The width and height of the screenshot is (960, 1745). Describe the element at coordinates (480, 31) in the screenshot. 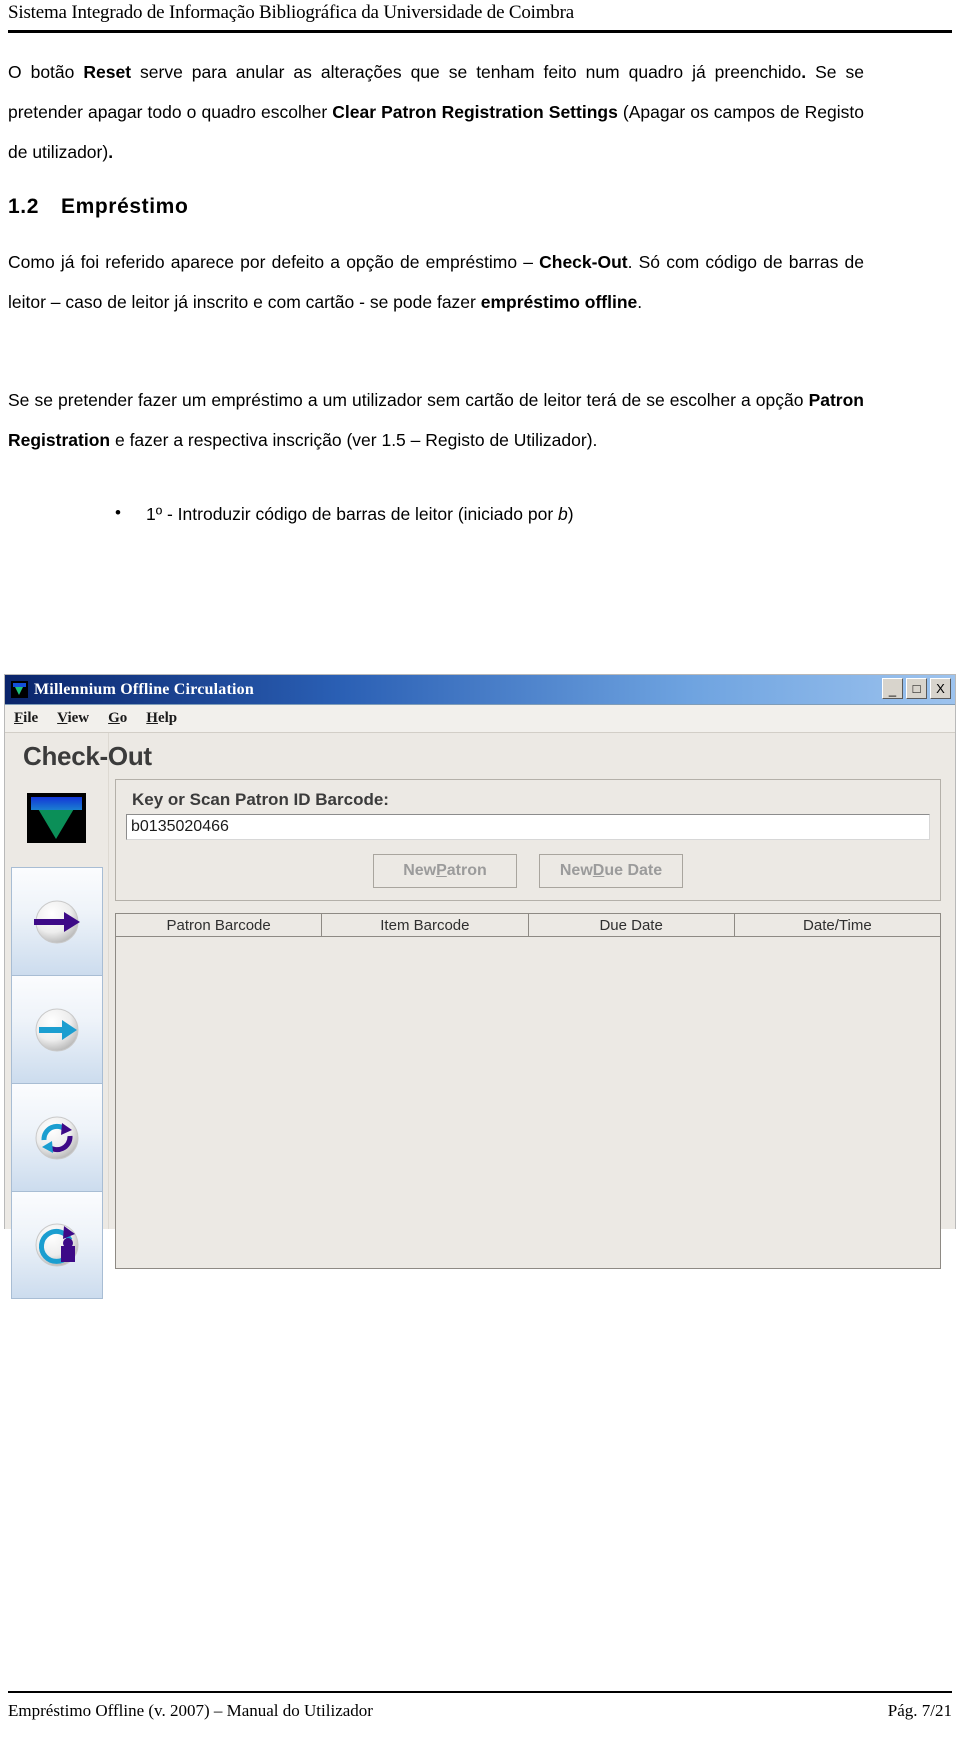

I see `header-divider` at that location.